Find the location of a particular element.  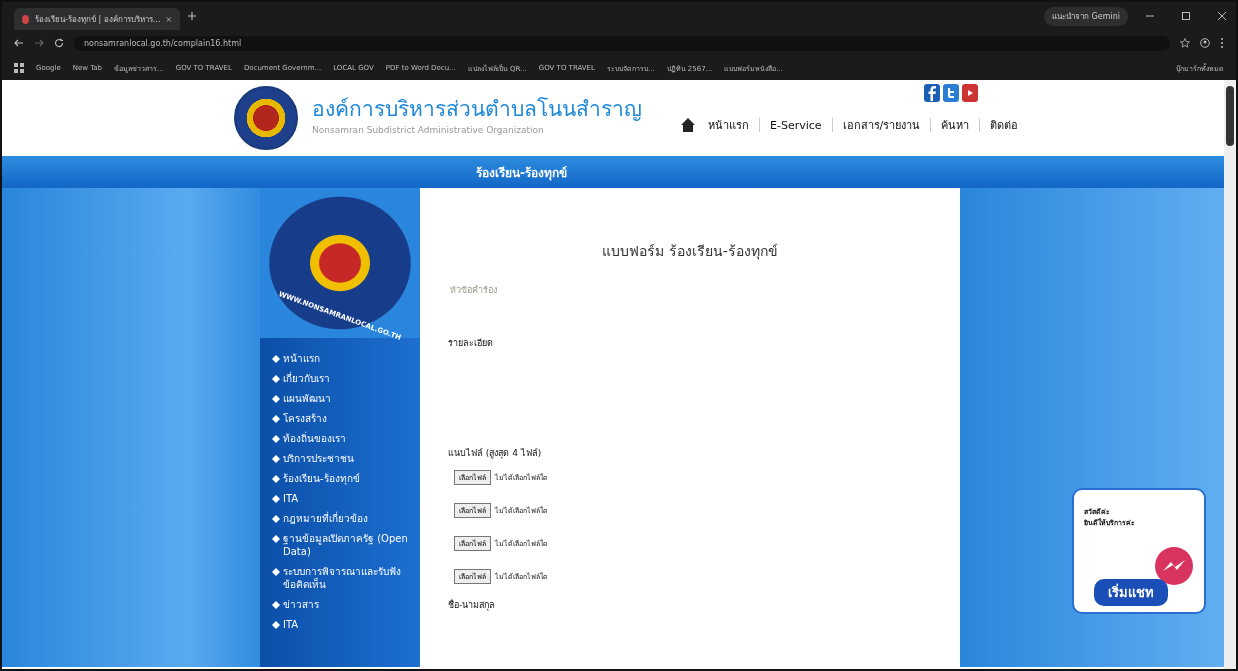

scrollbar-thumb is located at coordinates (1230, 116).